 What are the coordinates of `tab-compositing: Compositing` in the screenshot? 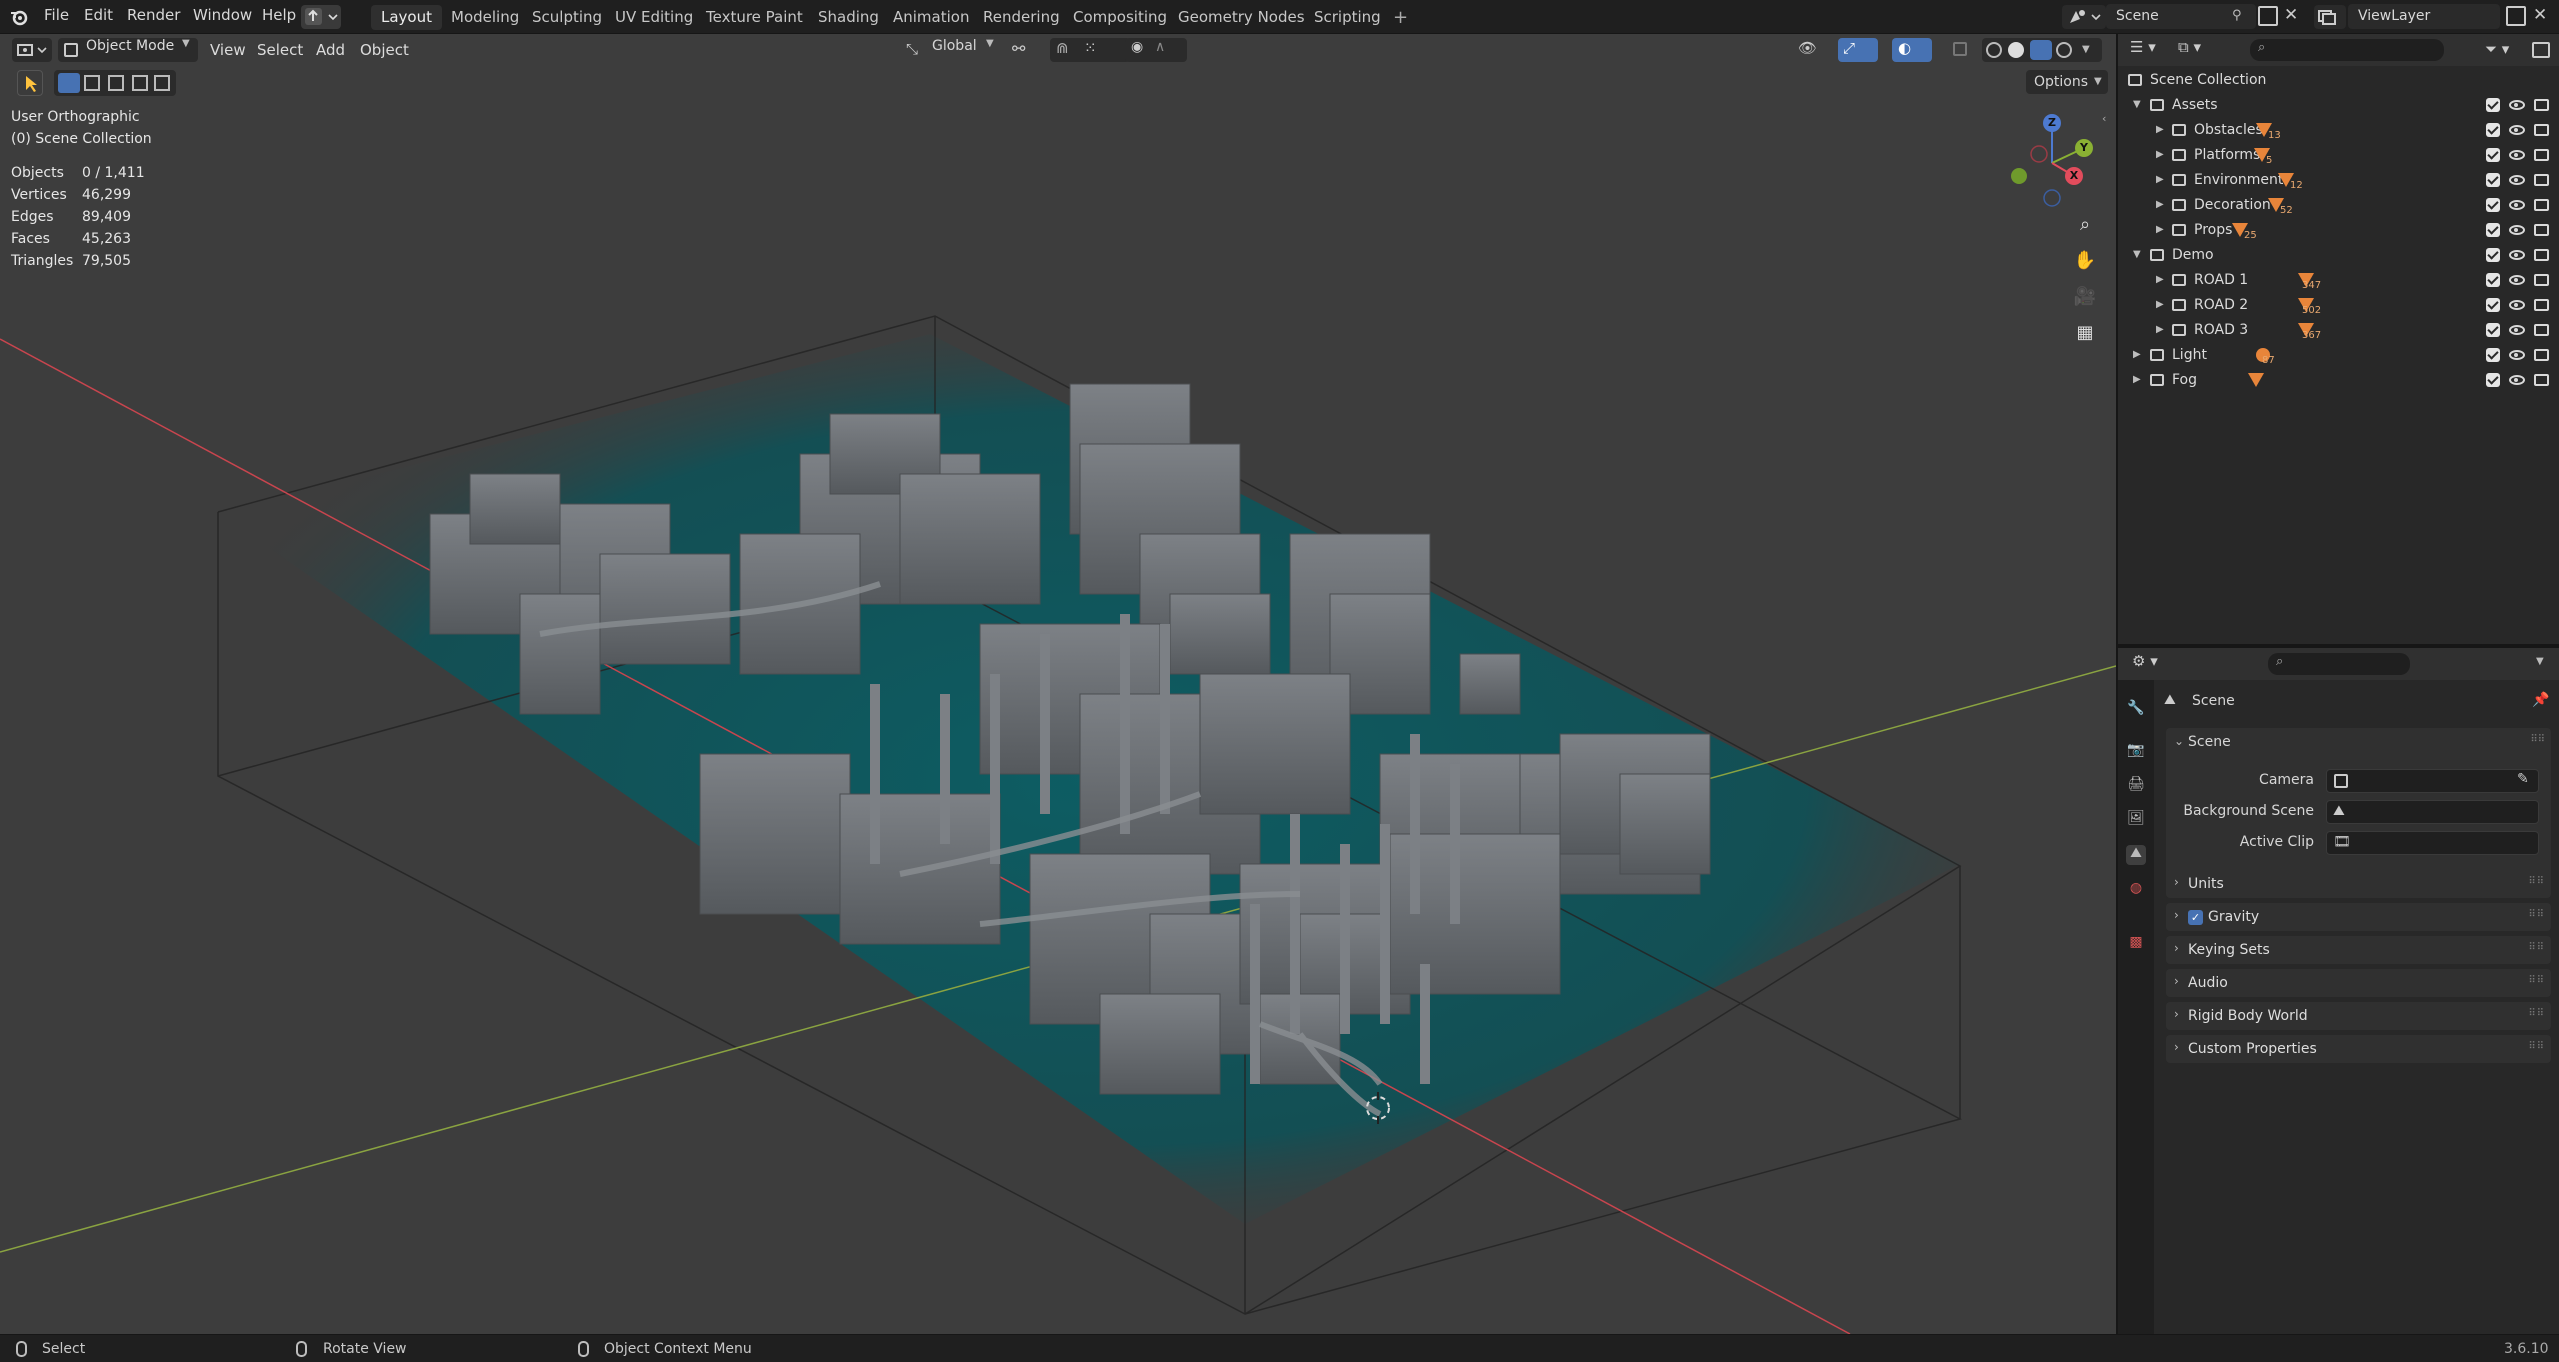 It's located at (1120, 17).